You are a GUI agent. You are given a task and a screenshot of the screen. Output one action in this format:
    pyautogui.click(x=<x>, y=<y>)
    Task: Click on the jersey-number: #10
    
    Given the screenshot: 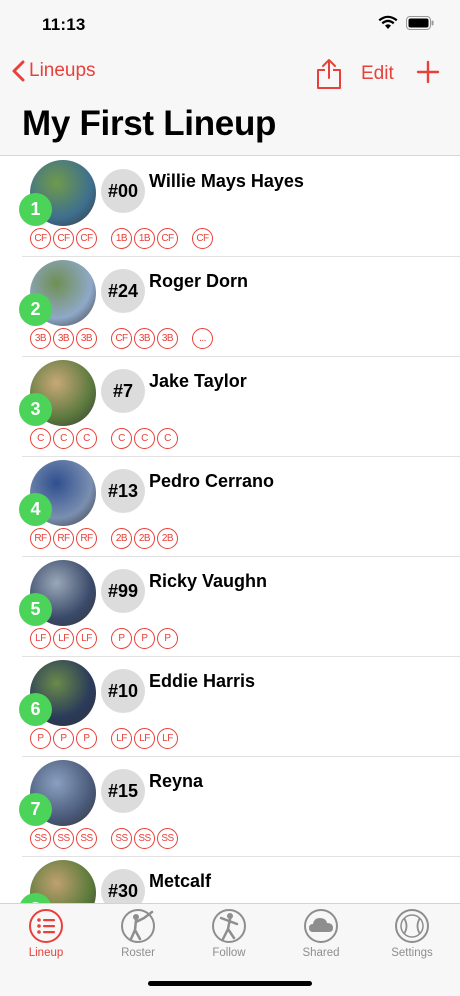 What is the action you would take?
    pyautogui.click(x=123, y=691)
    